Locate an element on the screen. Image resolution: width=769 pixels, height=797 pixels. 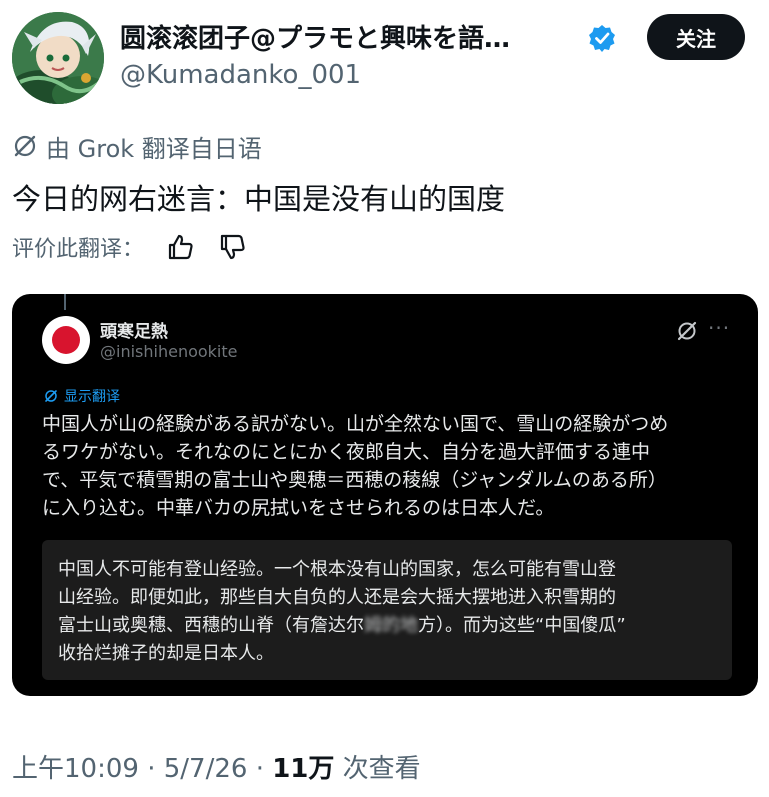
obscured-text: 姆的地 is located at coordinates (391, 625).